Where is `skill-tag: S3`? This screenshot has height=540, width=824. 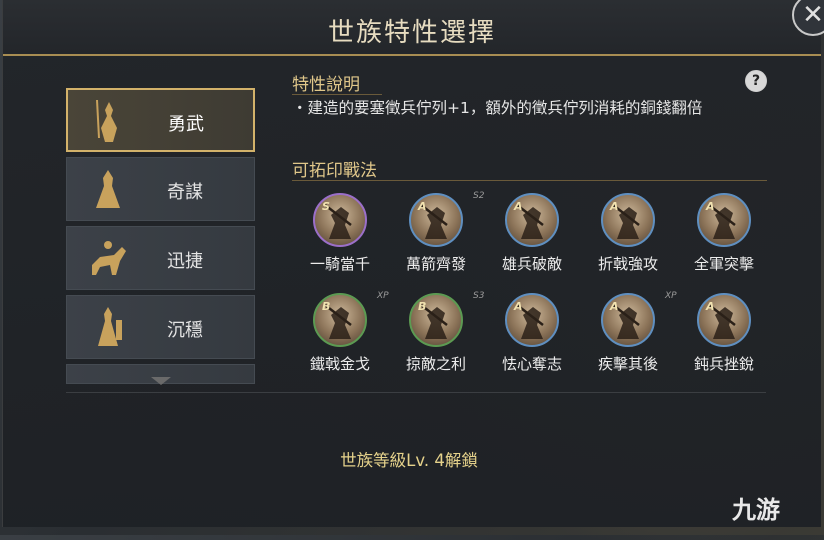 skill-tag: S3 is located at coordinates (479, 296).